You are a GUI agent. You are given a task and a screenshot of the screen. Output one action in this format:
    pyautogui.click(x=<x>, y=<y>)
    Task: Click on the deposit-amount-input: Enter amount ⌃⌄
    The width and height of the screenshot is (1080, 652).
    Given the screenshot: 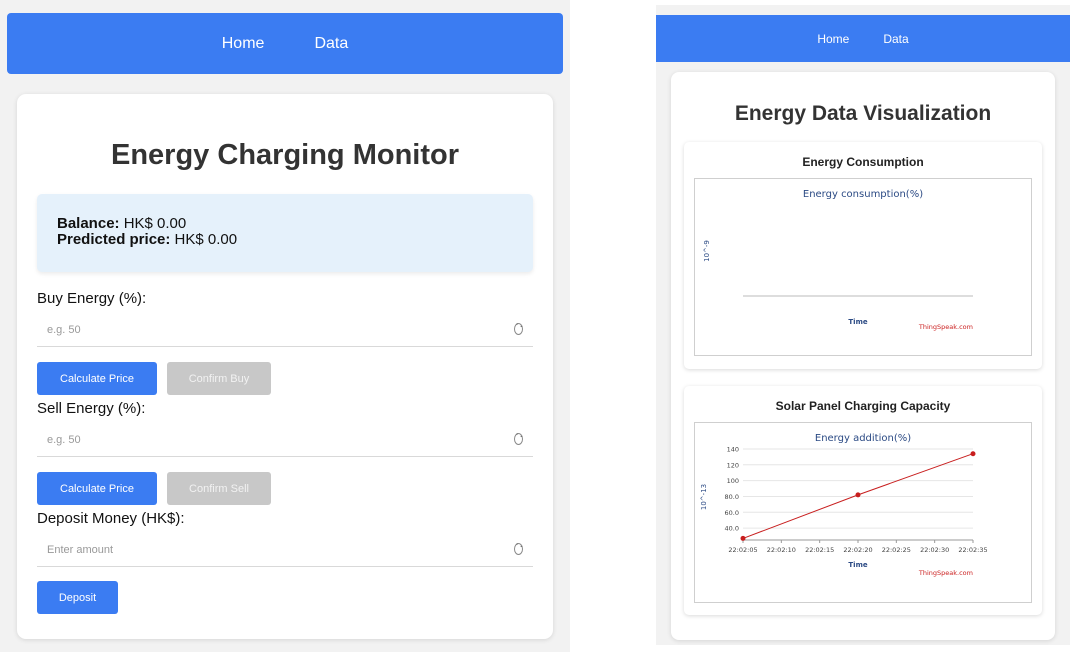 What is the action you would take?
    pyautogui.click(x=285, y=550)
    